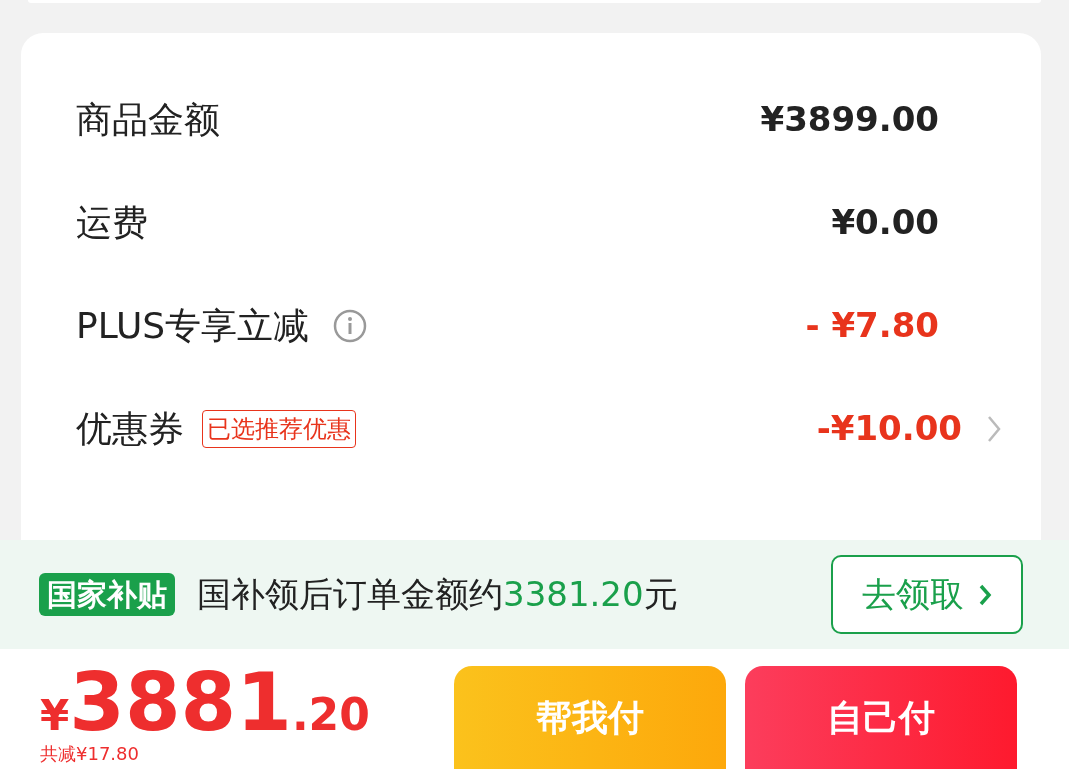 This screenshot has width=1069, height=769. I want to click on chevron-icon, so click(985, 594).